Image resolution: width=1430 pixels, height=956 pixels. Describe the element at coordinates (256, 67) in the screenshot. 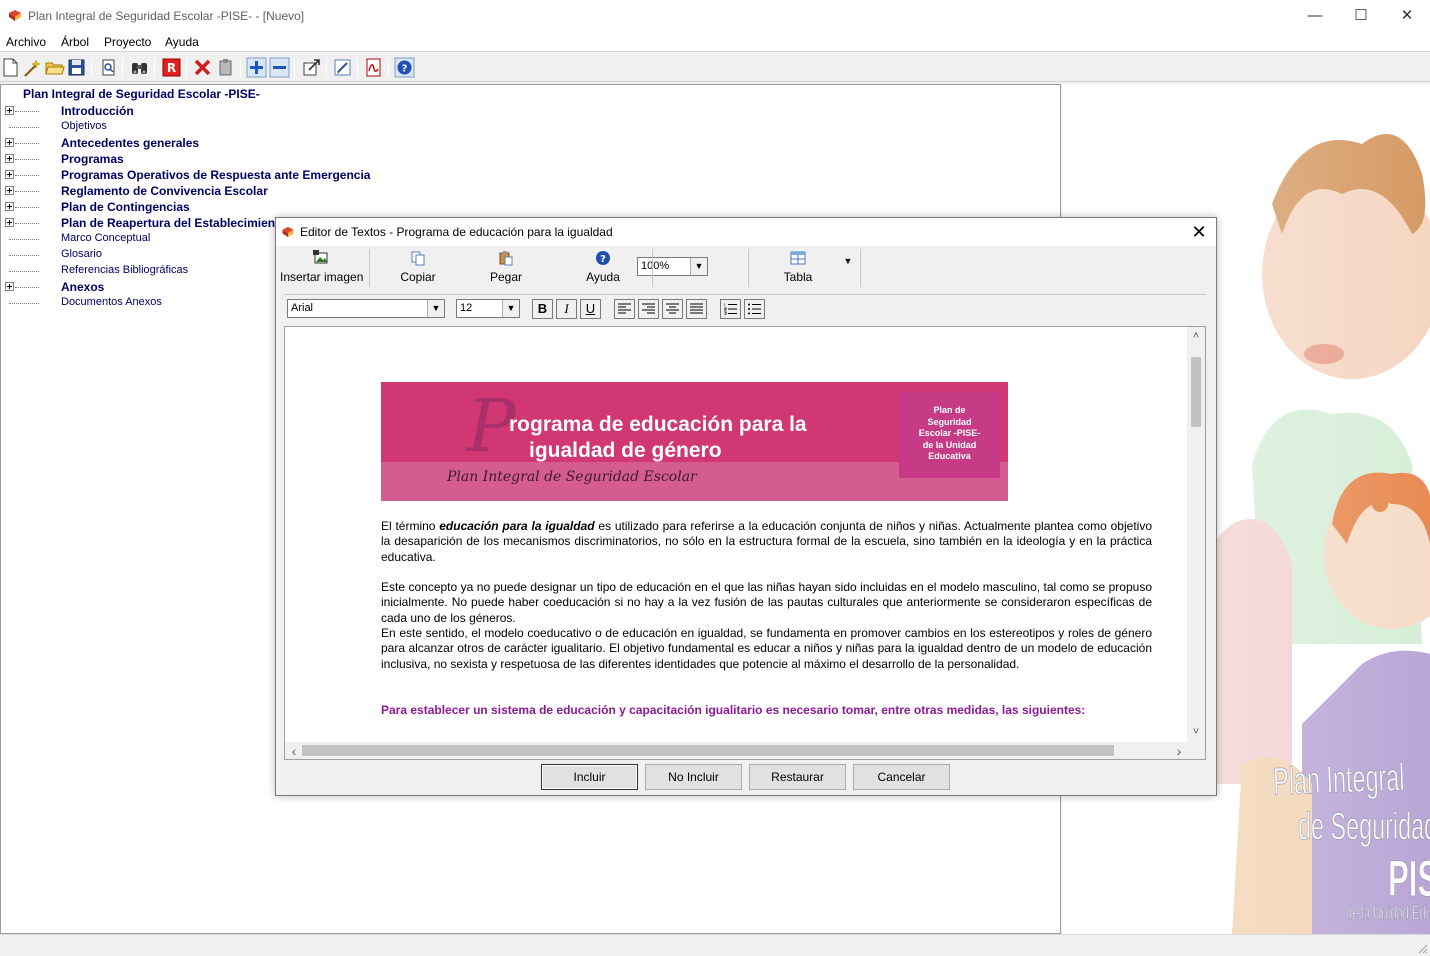

I see `add-icon` at that location.